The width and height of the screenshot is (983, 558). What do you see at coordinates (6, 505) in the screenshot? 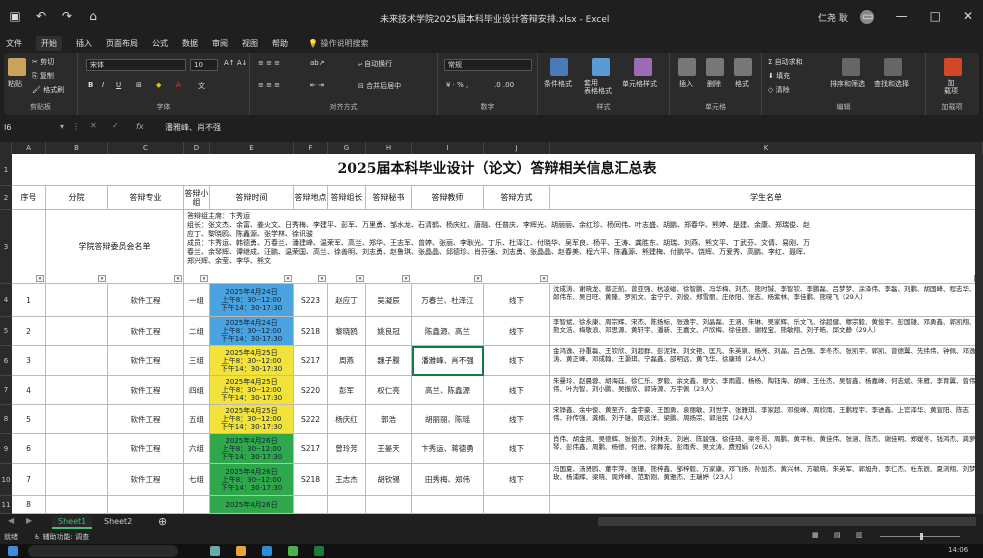
I see `row-header-11: 11` at bounding box center [6, 505].